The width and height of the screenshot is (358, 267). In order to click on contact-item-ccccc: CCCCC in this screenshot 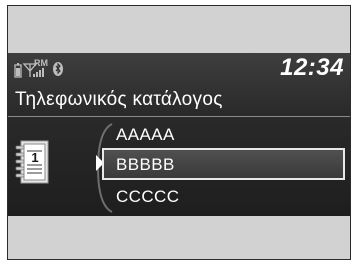, I will do `click(147, 197)`.